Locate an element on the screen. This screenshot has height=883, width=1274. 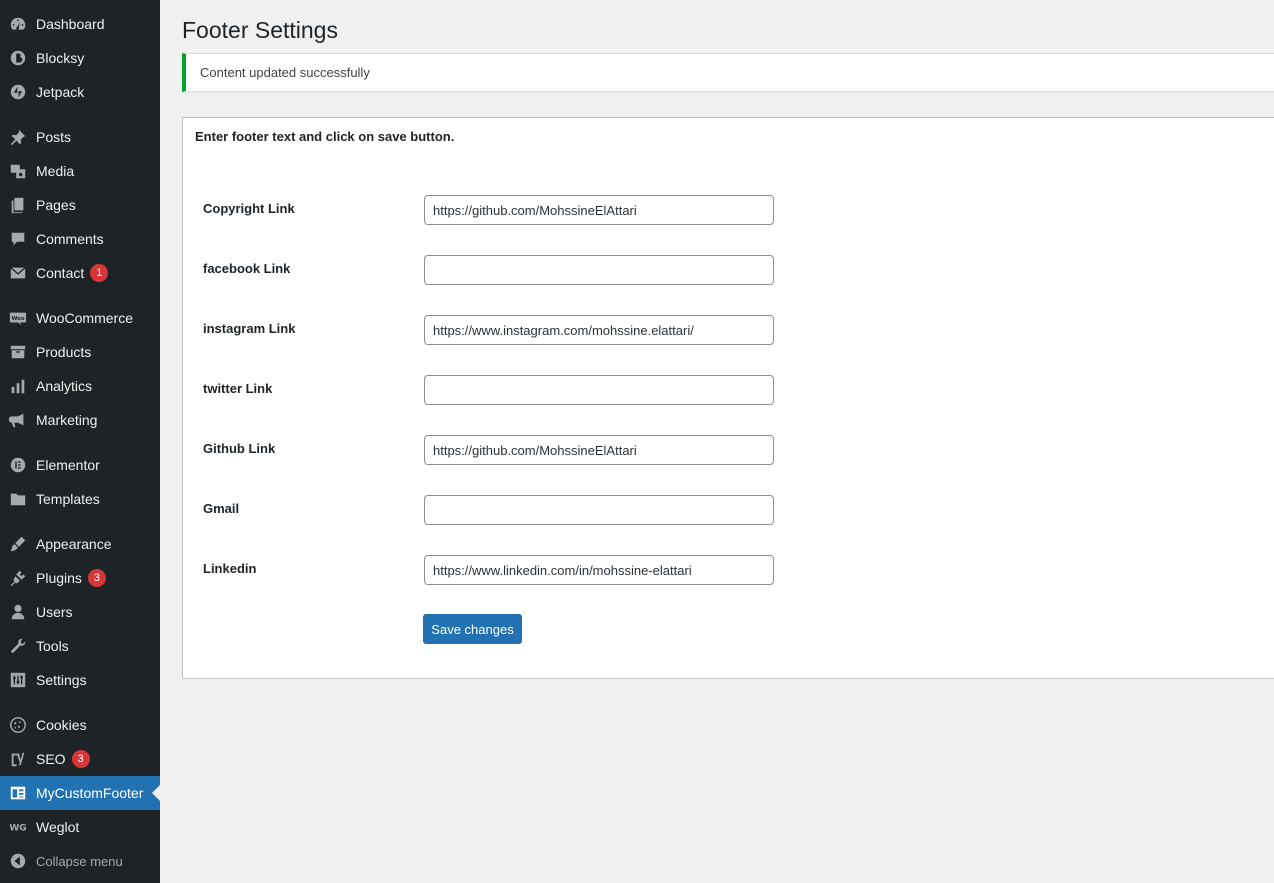
dashboard-icon is located at coordinates (18, 24).